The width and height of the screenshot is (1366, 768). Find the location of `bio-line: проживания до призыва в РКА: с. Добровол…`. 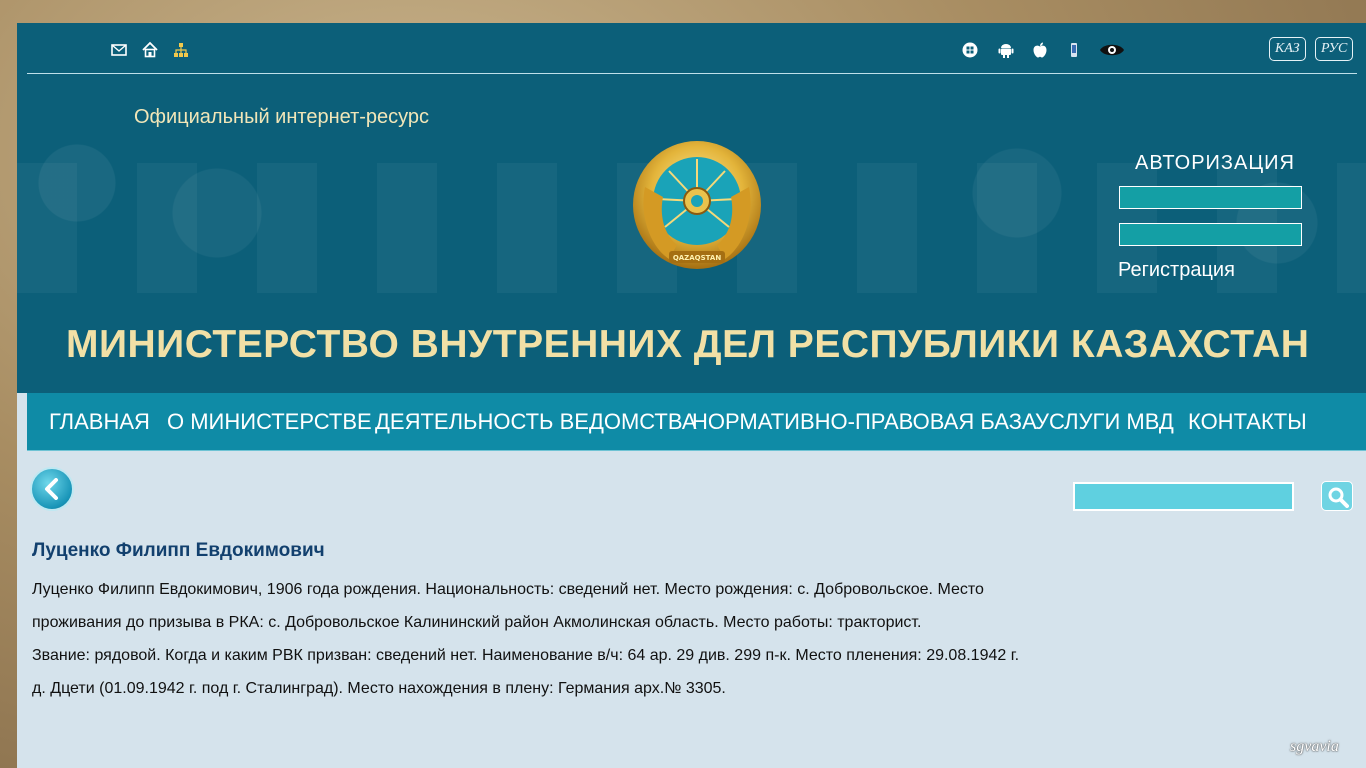

bio-line: проживания до призыва в РКА: с. Добровол… is located at coordinates (477, 622).